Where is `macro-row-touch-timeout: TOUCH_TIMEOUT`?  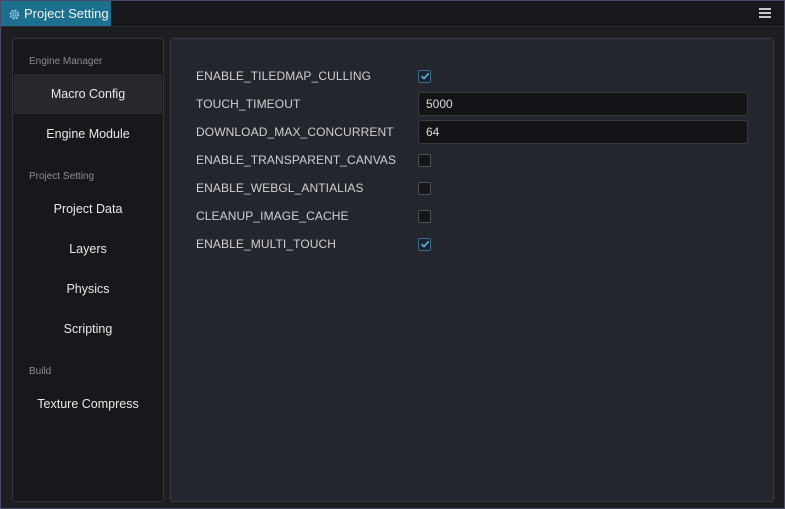 macro-row-touch-timeout: TOUCH_TIMEOUT is located at coordinates (476, 104).